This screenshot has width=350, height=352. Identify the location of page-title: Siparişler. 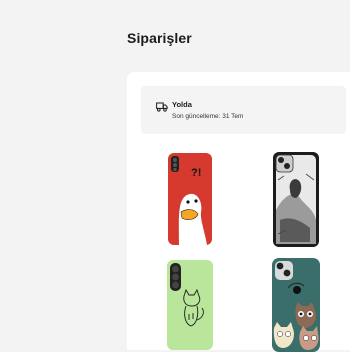
(159, 38).